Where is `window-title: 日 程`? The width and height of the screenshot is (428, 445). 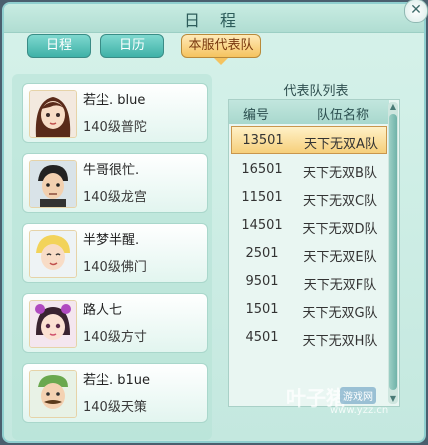
window-title: 日 程 is located at coordinates (213, 21).